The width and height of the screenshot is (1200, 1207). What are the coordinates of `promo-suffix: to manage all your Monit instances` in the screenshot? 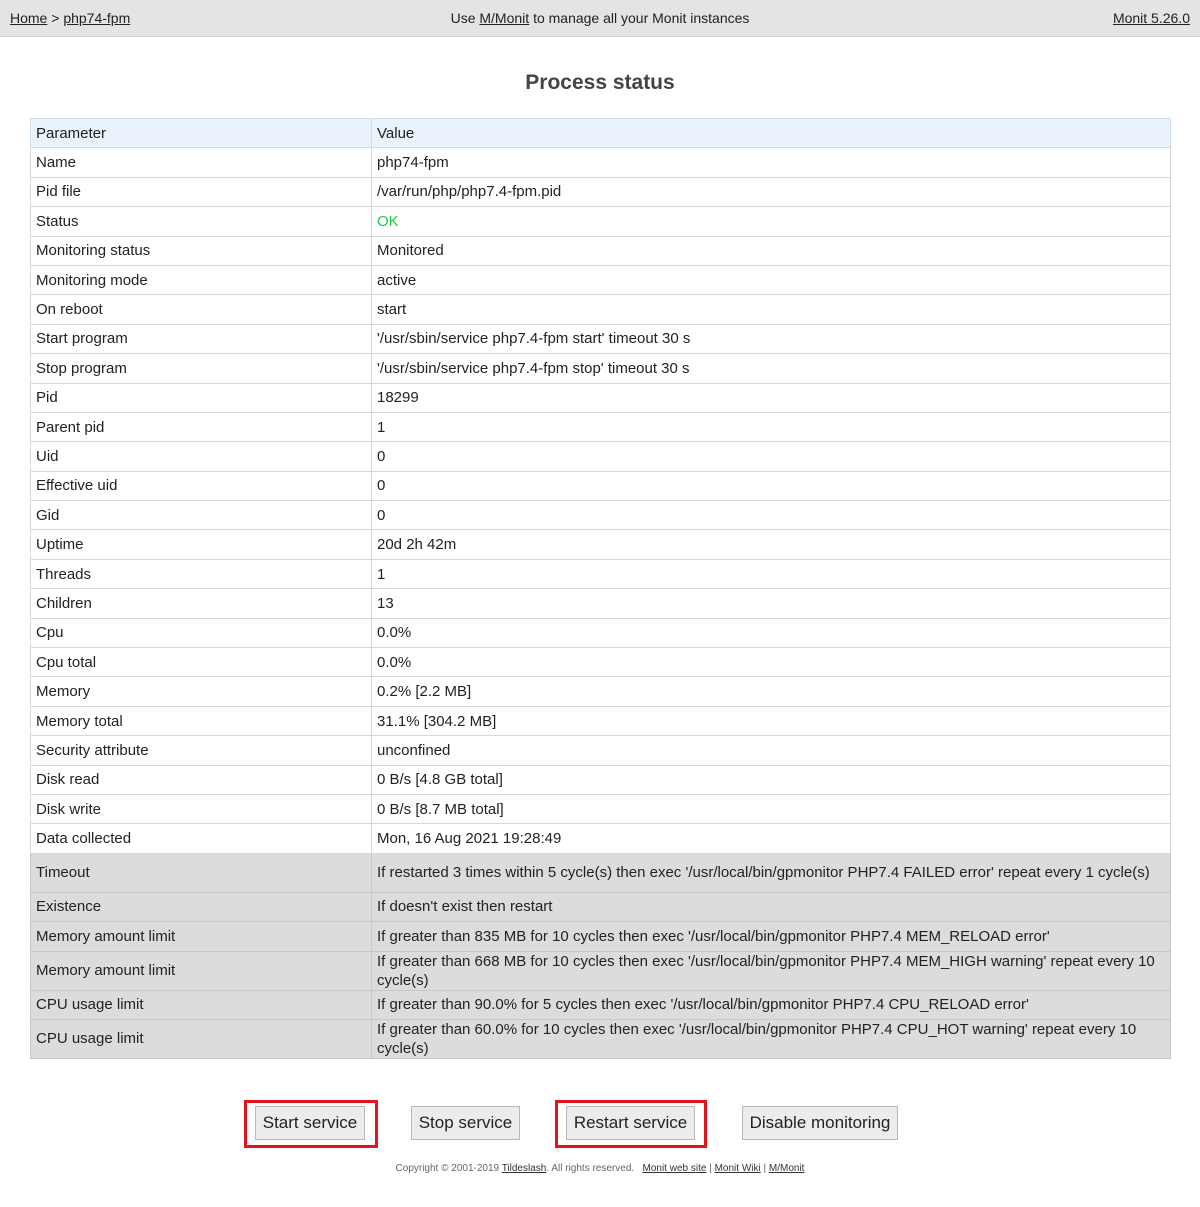 It's located at (641, 18).